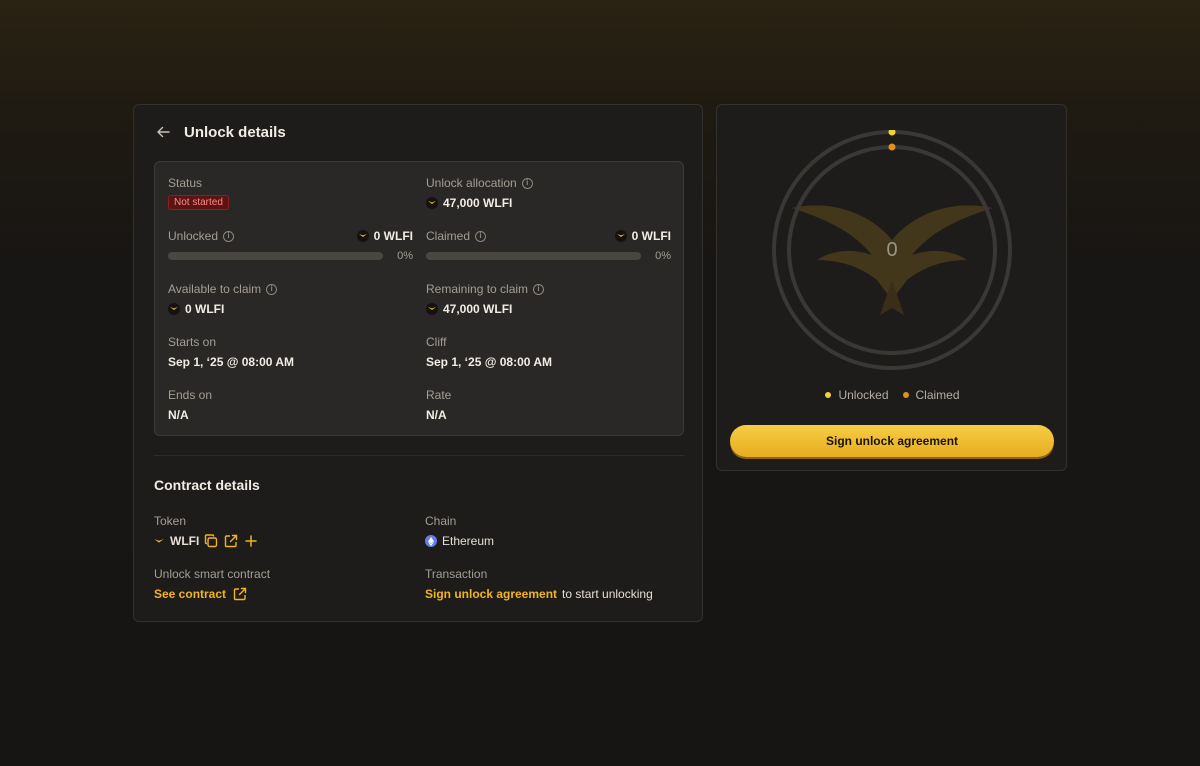 The width and height of the screenshot is (1200, 766). I want to click on unlocked-amount-text: 0 WLFI, so click(393, 236).